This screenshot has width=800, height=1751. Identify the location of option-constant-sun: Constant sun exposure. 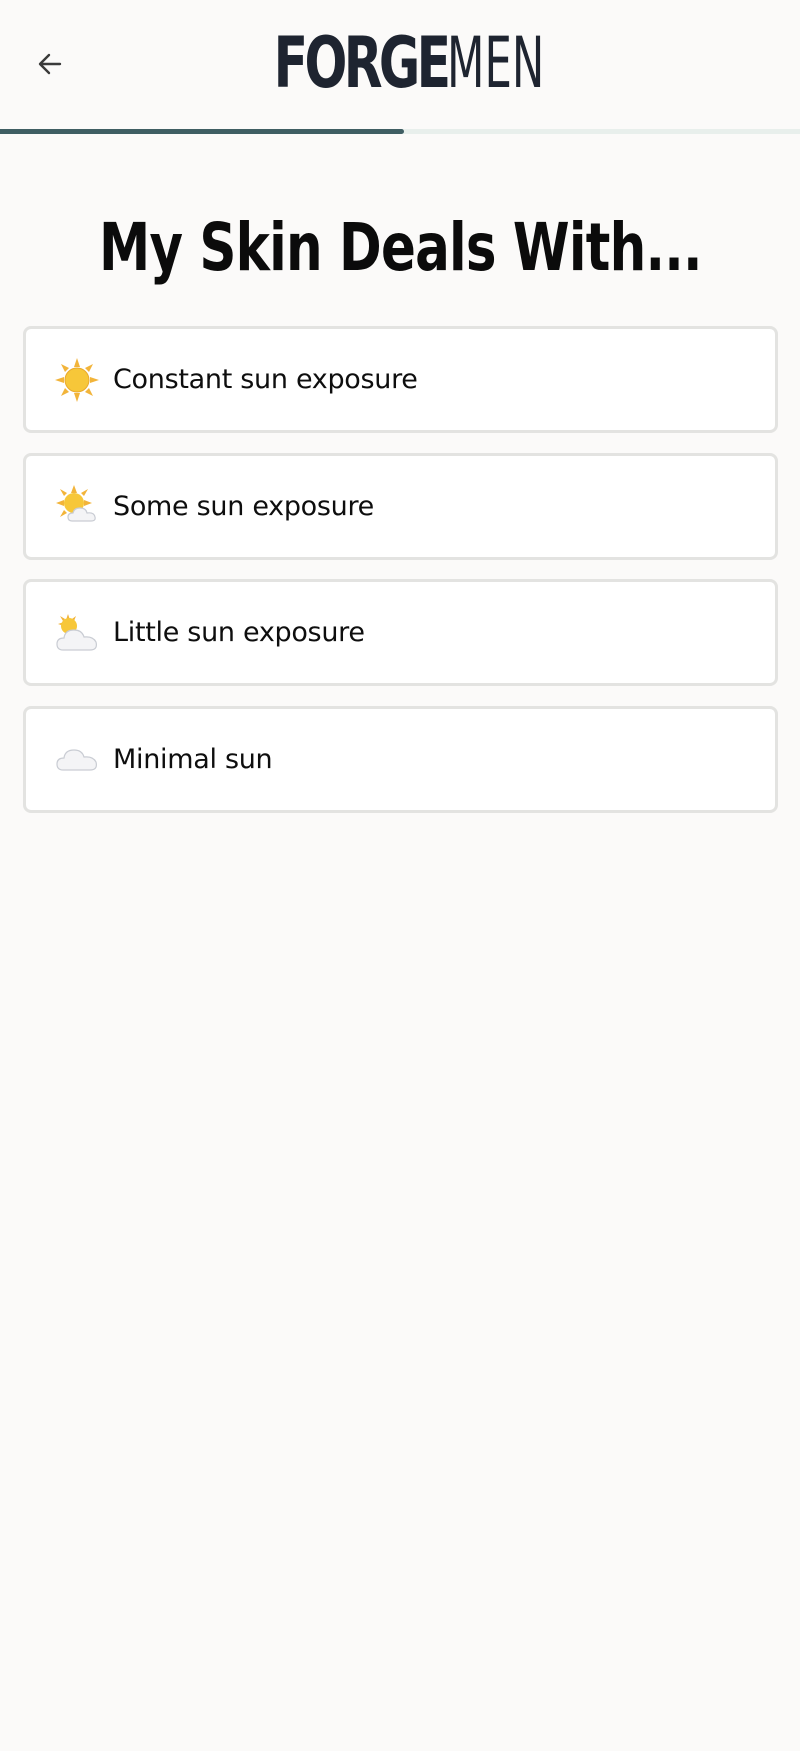
(400, 379).